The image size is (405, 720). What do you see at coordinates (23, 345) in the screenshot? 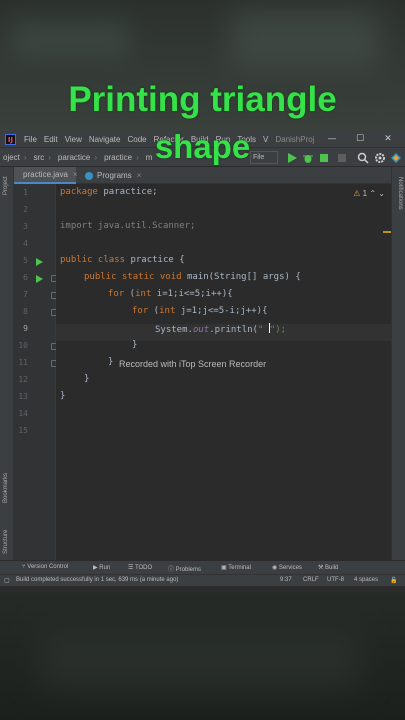
I see `line-number: 10` at bounding box center [23, 345].